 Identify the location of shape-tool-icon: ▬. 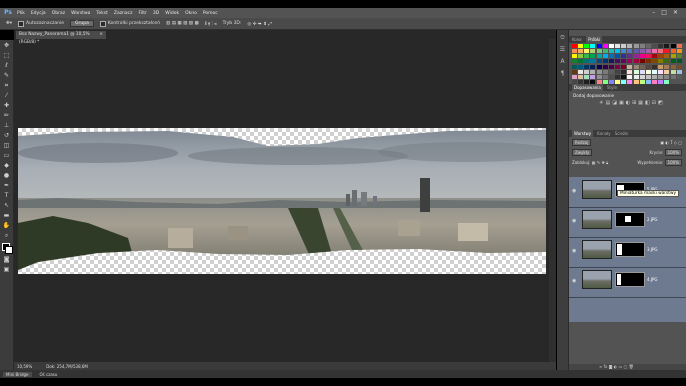
(7, 216).